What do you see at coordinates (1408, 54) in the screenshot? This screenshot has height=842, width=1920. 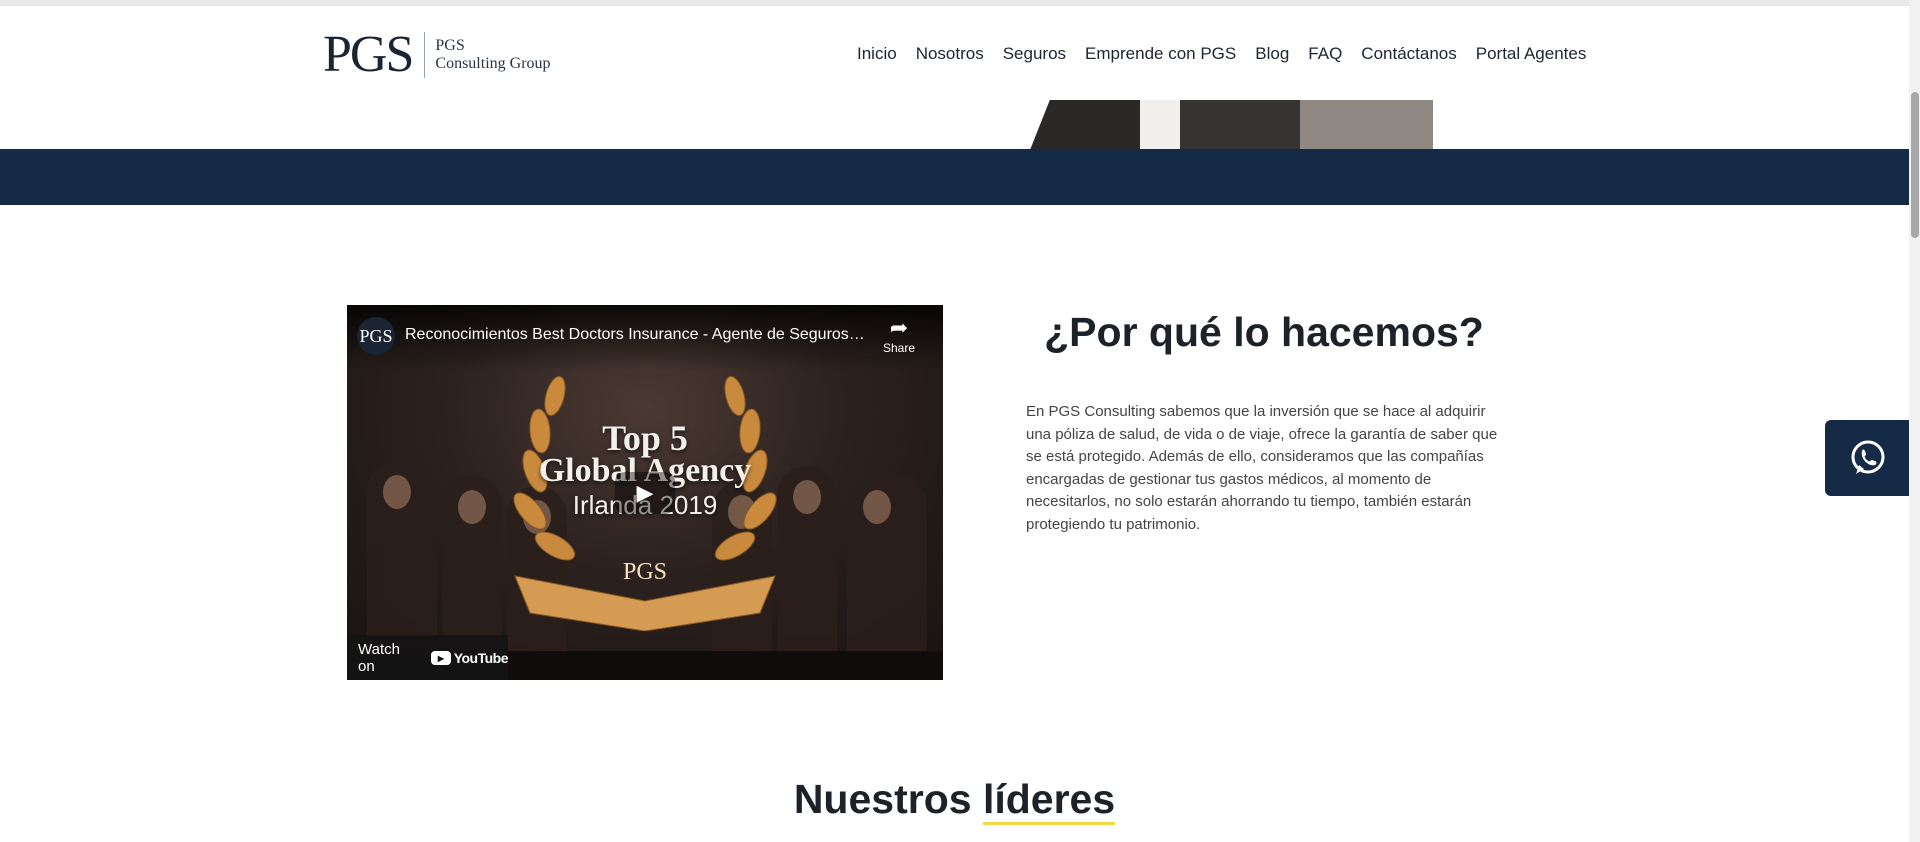 I see `nav-contactanos: Contáctanos` at bounding box center [1408, 54].